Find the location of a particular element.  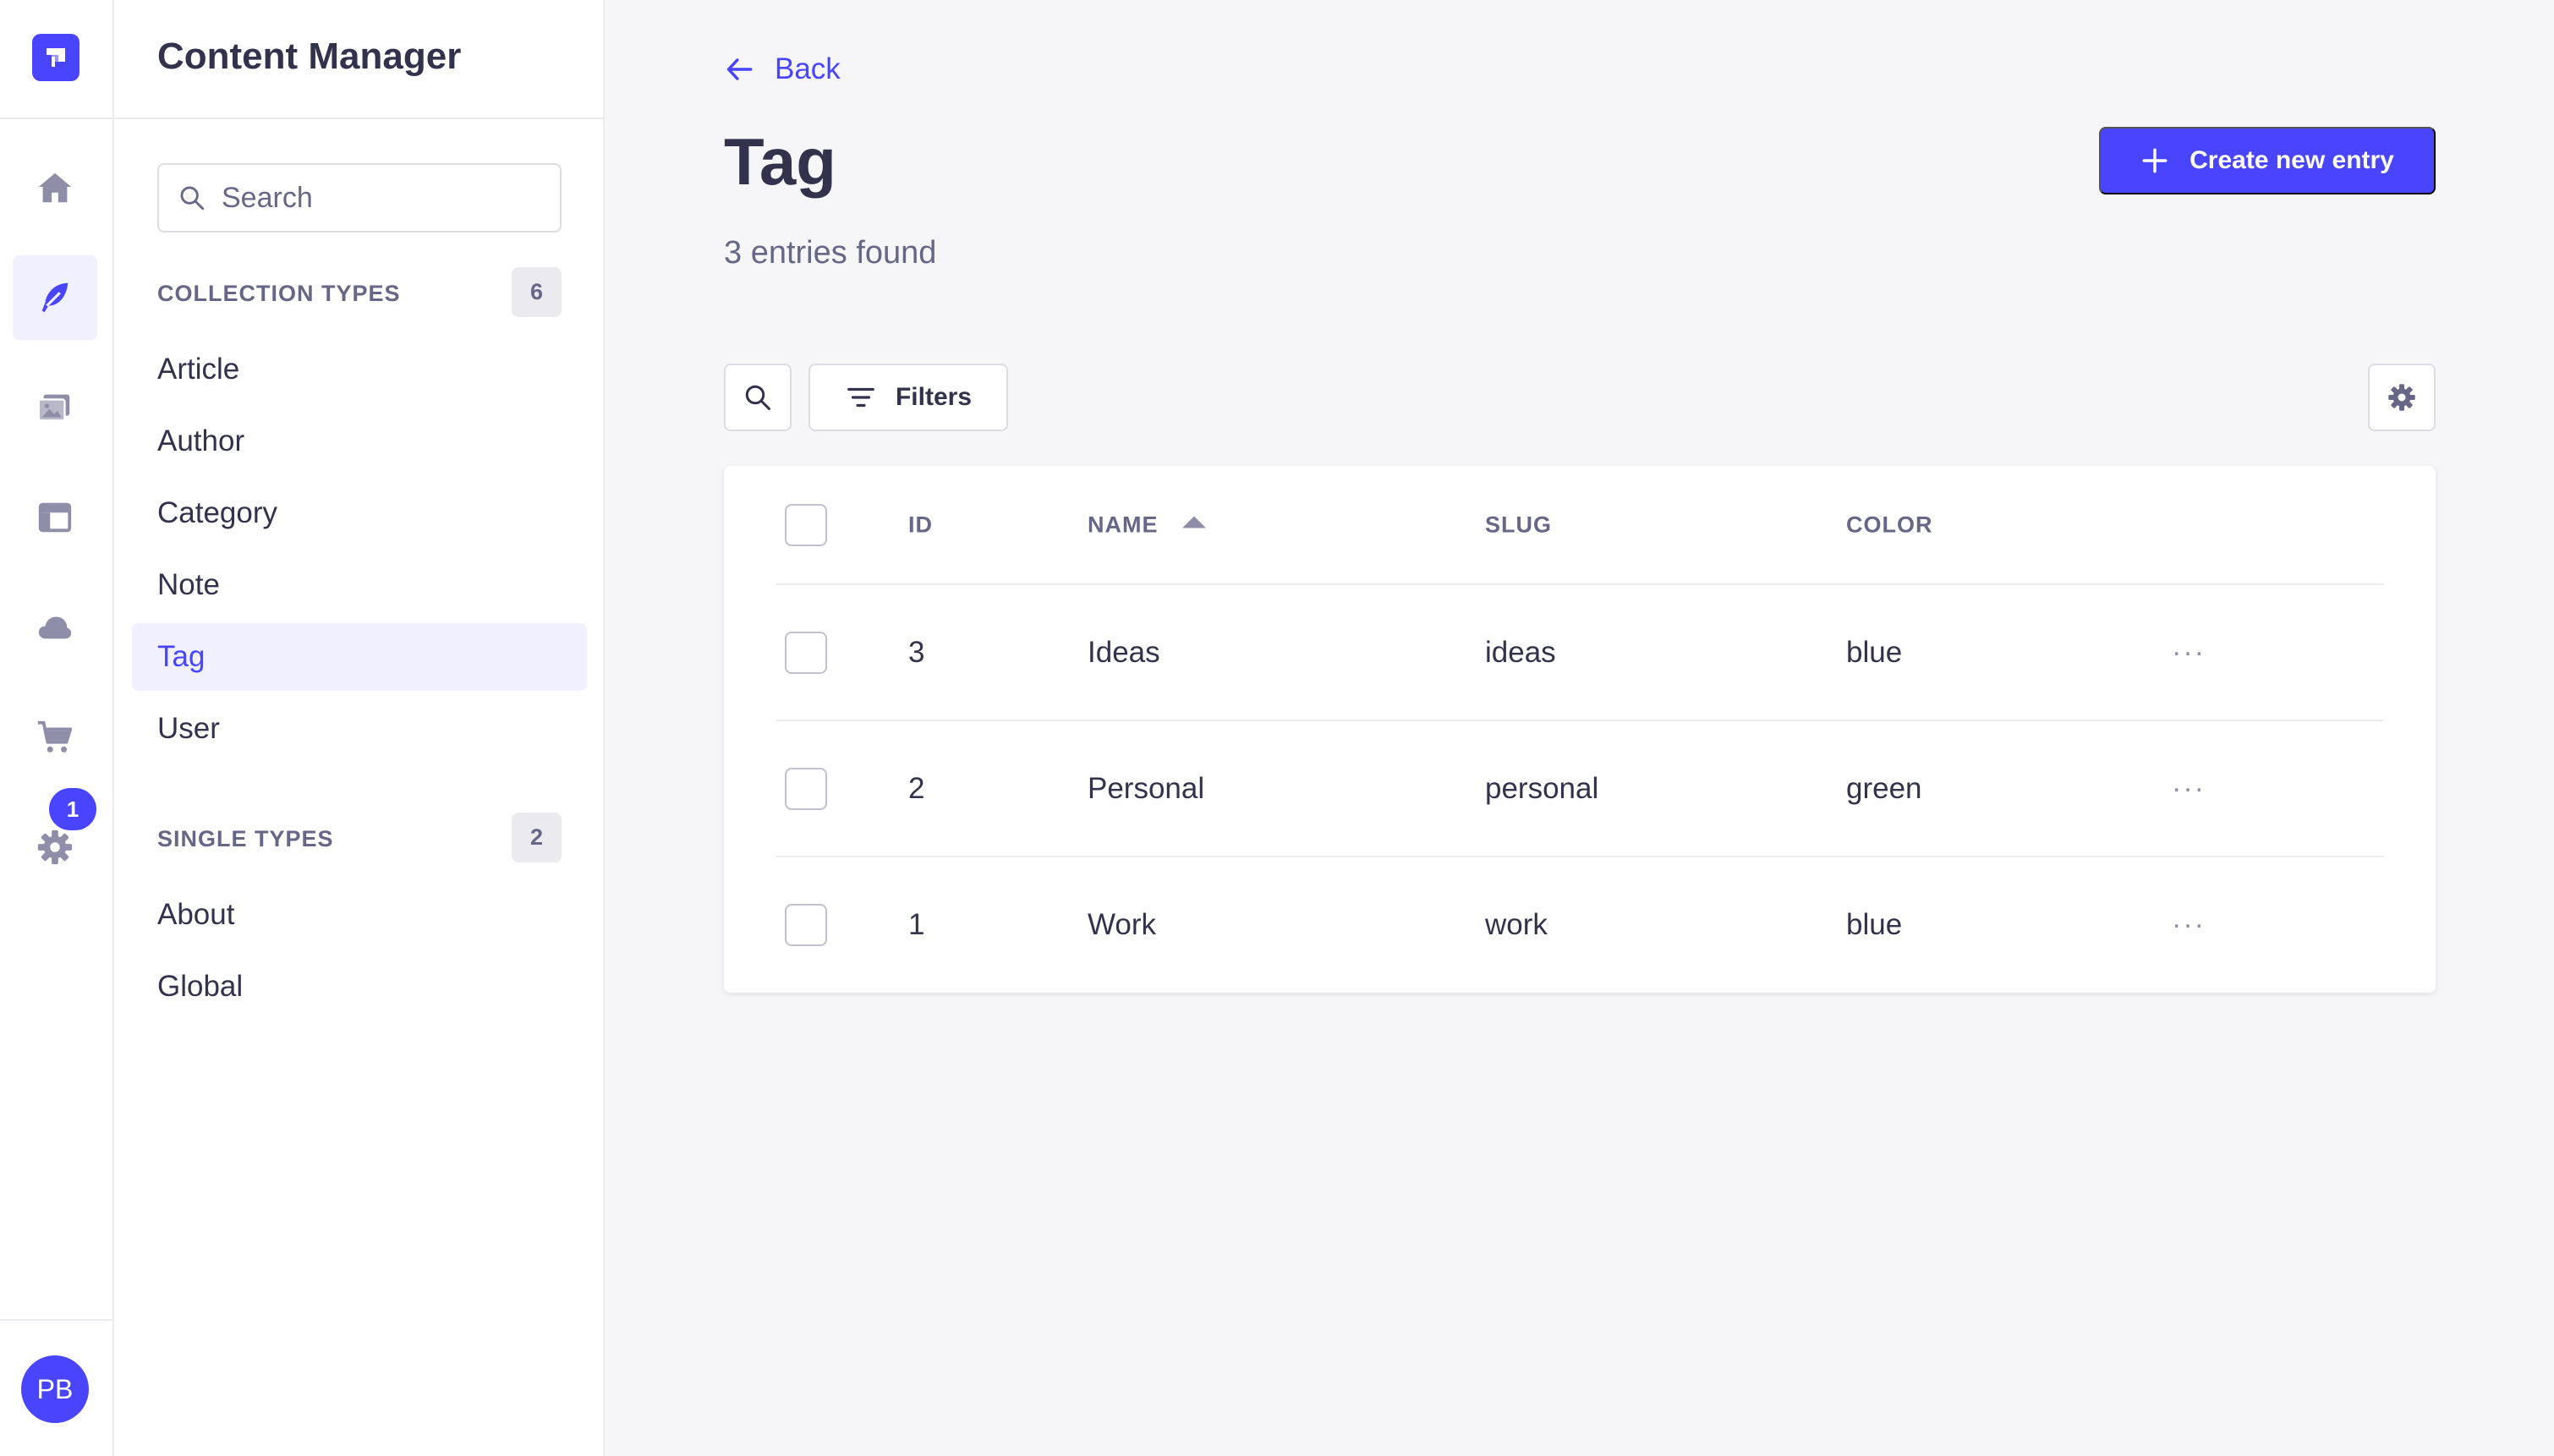

back-link: Back is located at coordinates (782, 69).